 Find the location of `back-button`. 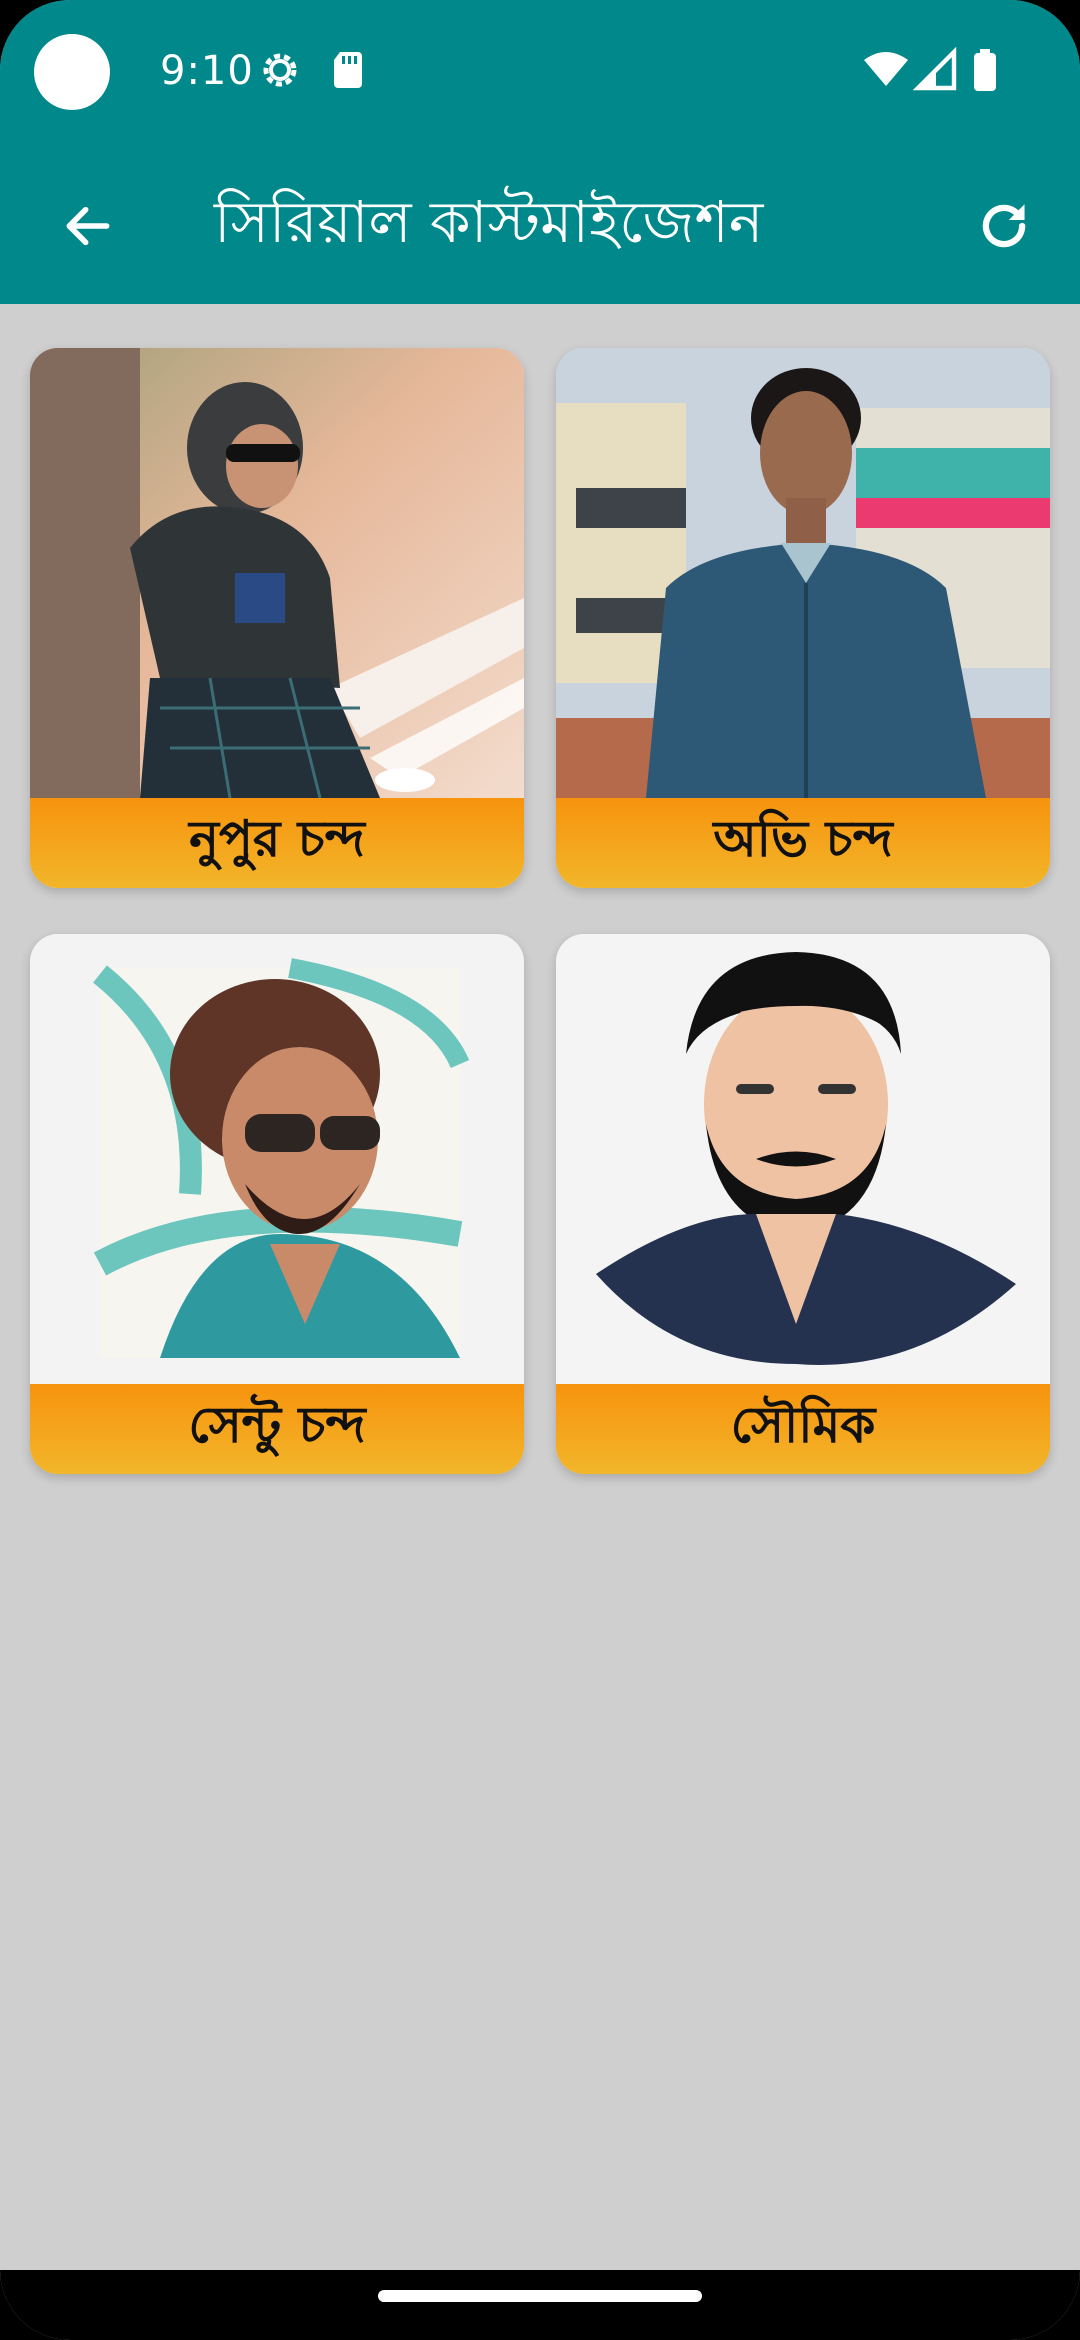

back-button is located at coordinates (88, 226).